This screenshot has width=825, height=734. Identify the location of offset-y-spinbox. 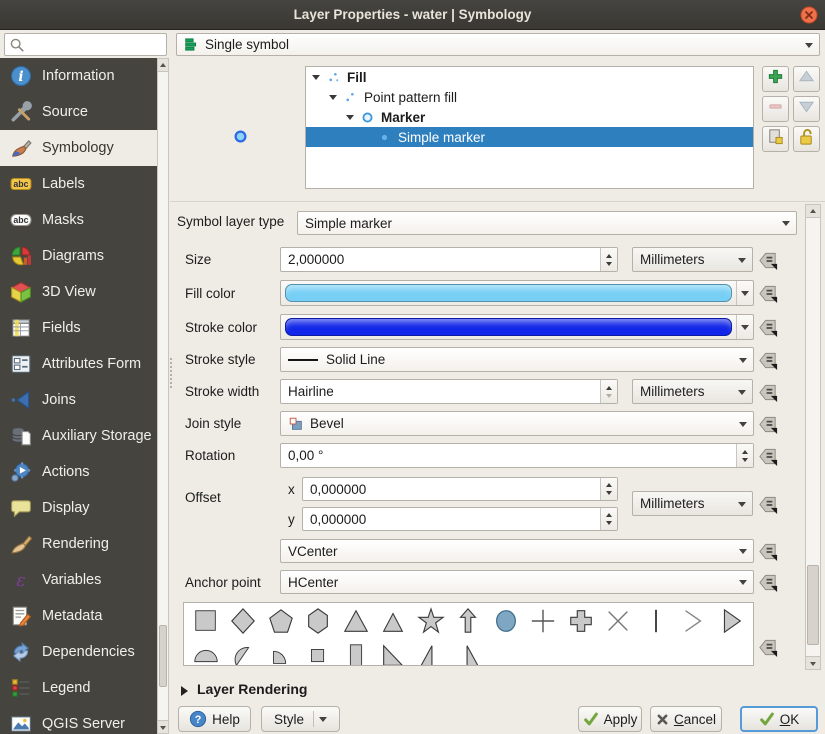
(460, 519).